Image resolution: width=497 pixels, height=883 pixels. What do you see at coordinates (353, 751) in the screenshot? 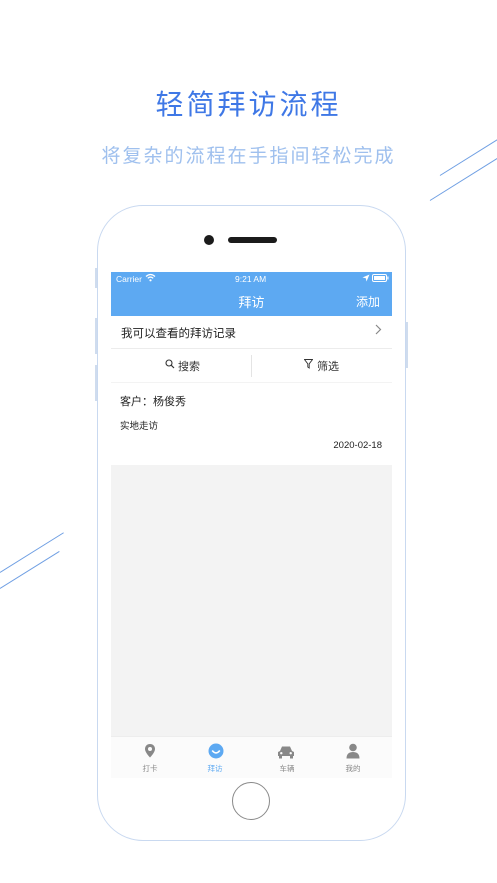
I see `person-icon` at bounding box center [353, 751].